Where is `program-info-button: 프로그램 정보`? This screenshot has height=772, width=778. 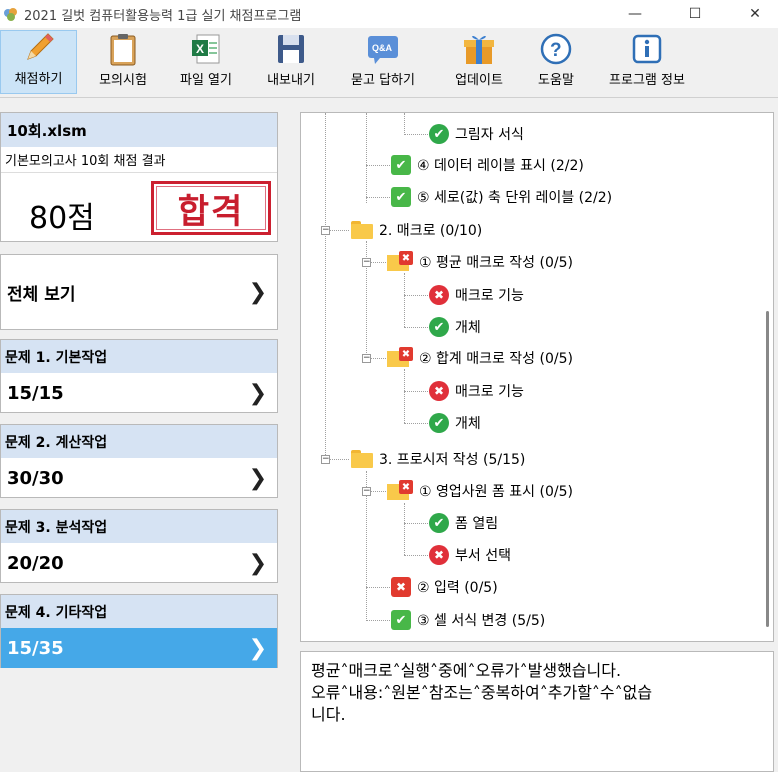 program-info-button: 프로그램 정보 is located at coordinates (647, 62).